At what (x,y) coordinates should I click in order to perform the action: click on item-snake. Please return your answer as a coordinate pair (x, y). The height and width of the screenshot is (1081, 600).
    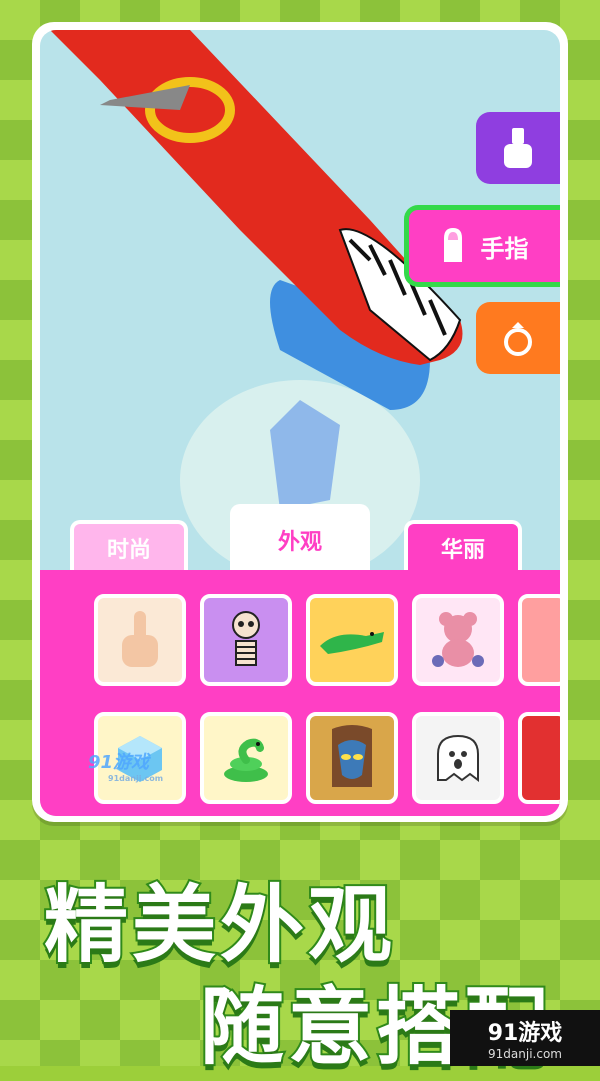
    Looking at the image, I should click on (246, 758).